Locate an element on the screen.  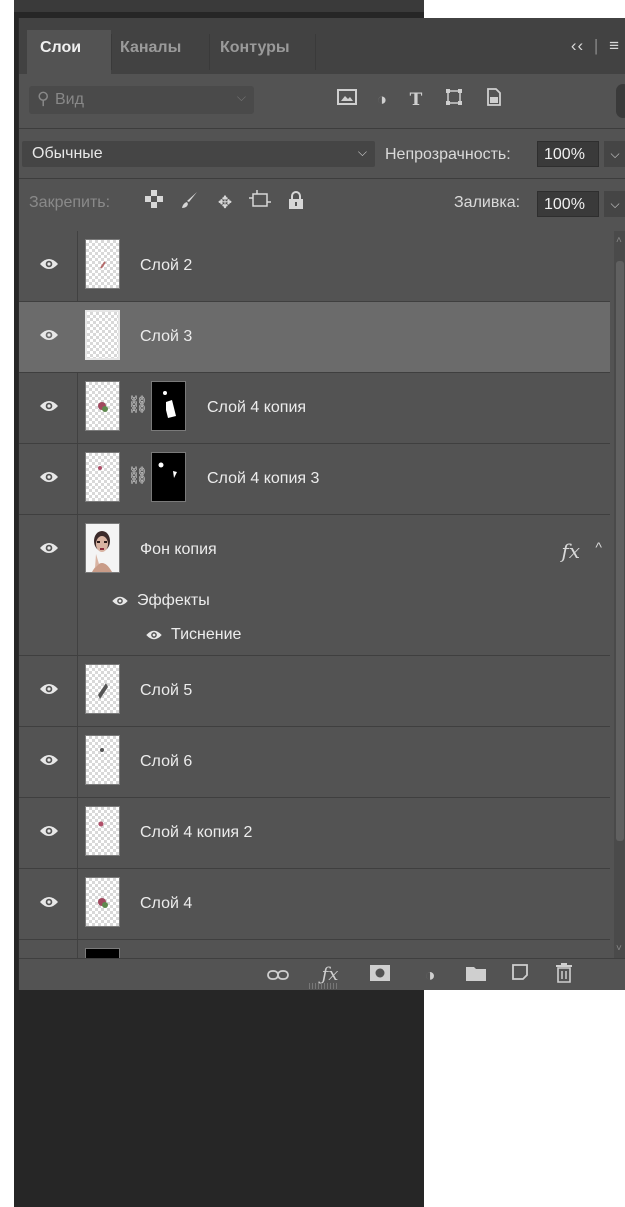
filter-kind-label: Вид is located at coordinates (69, 99).